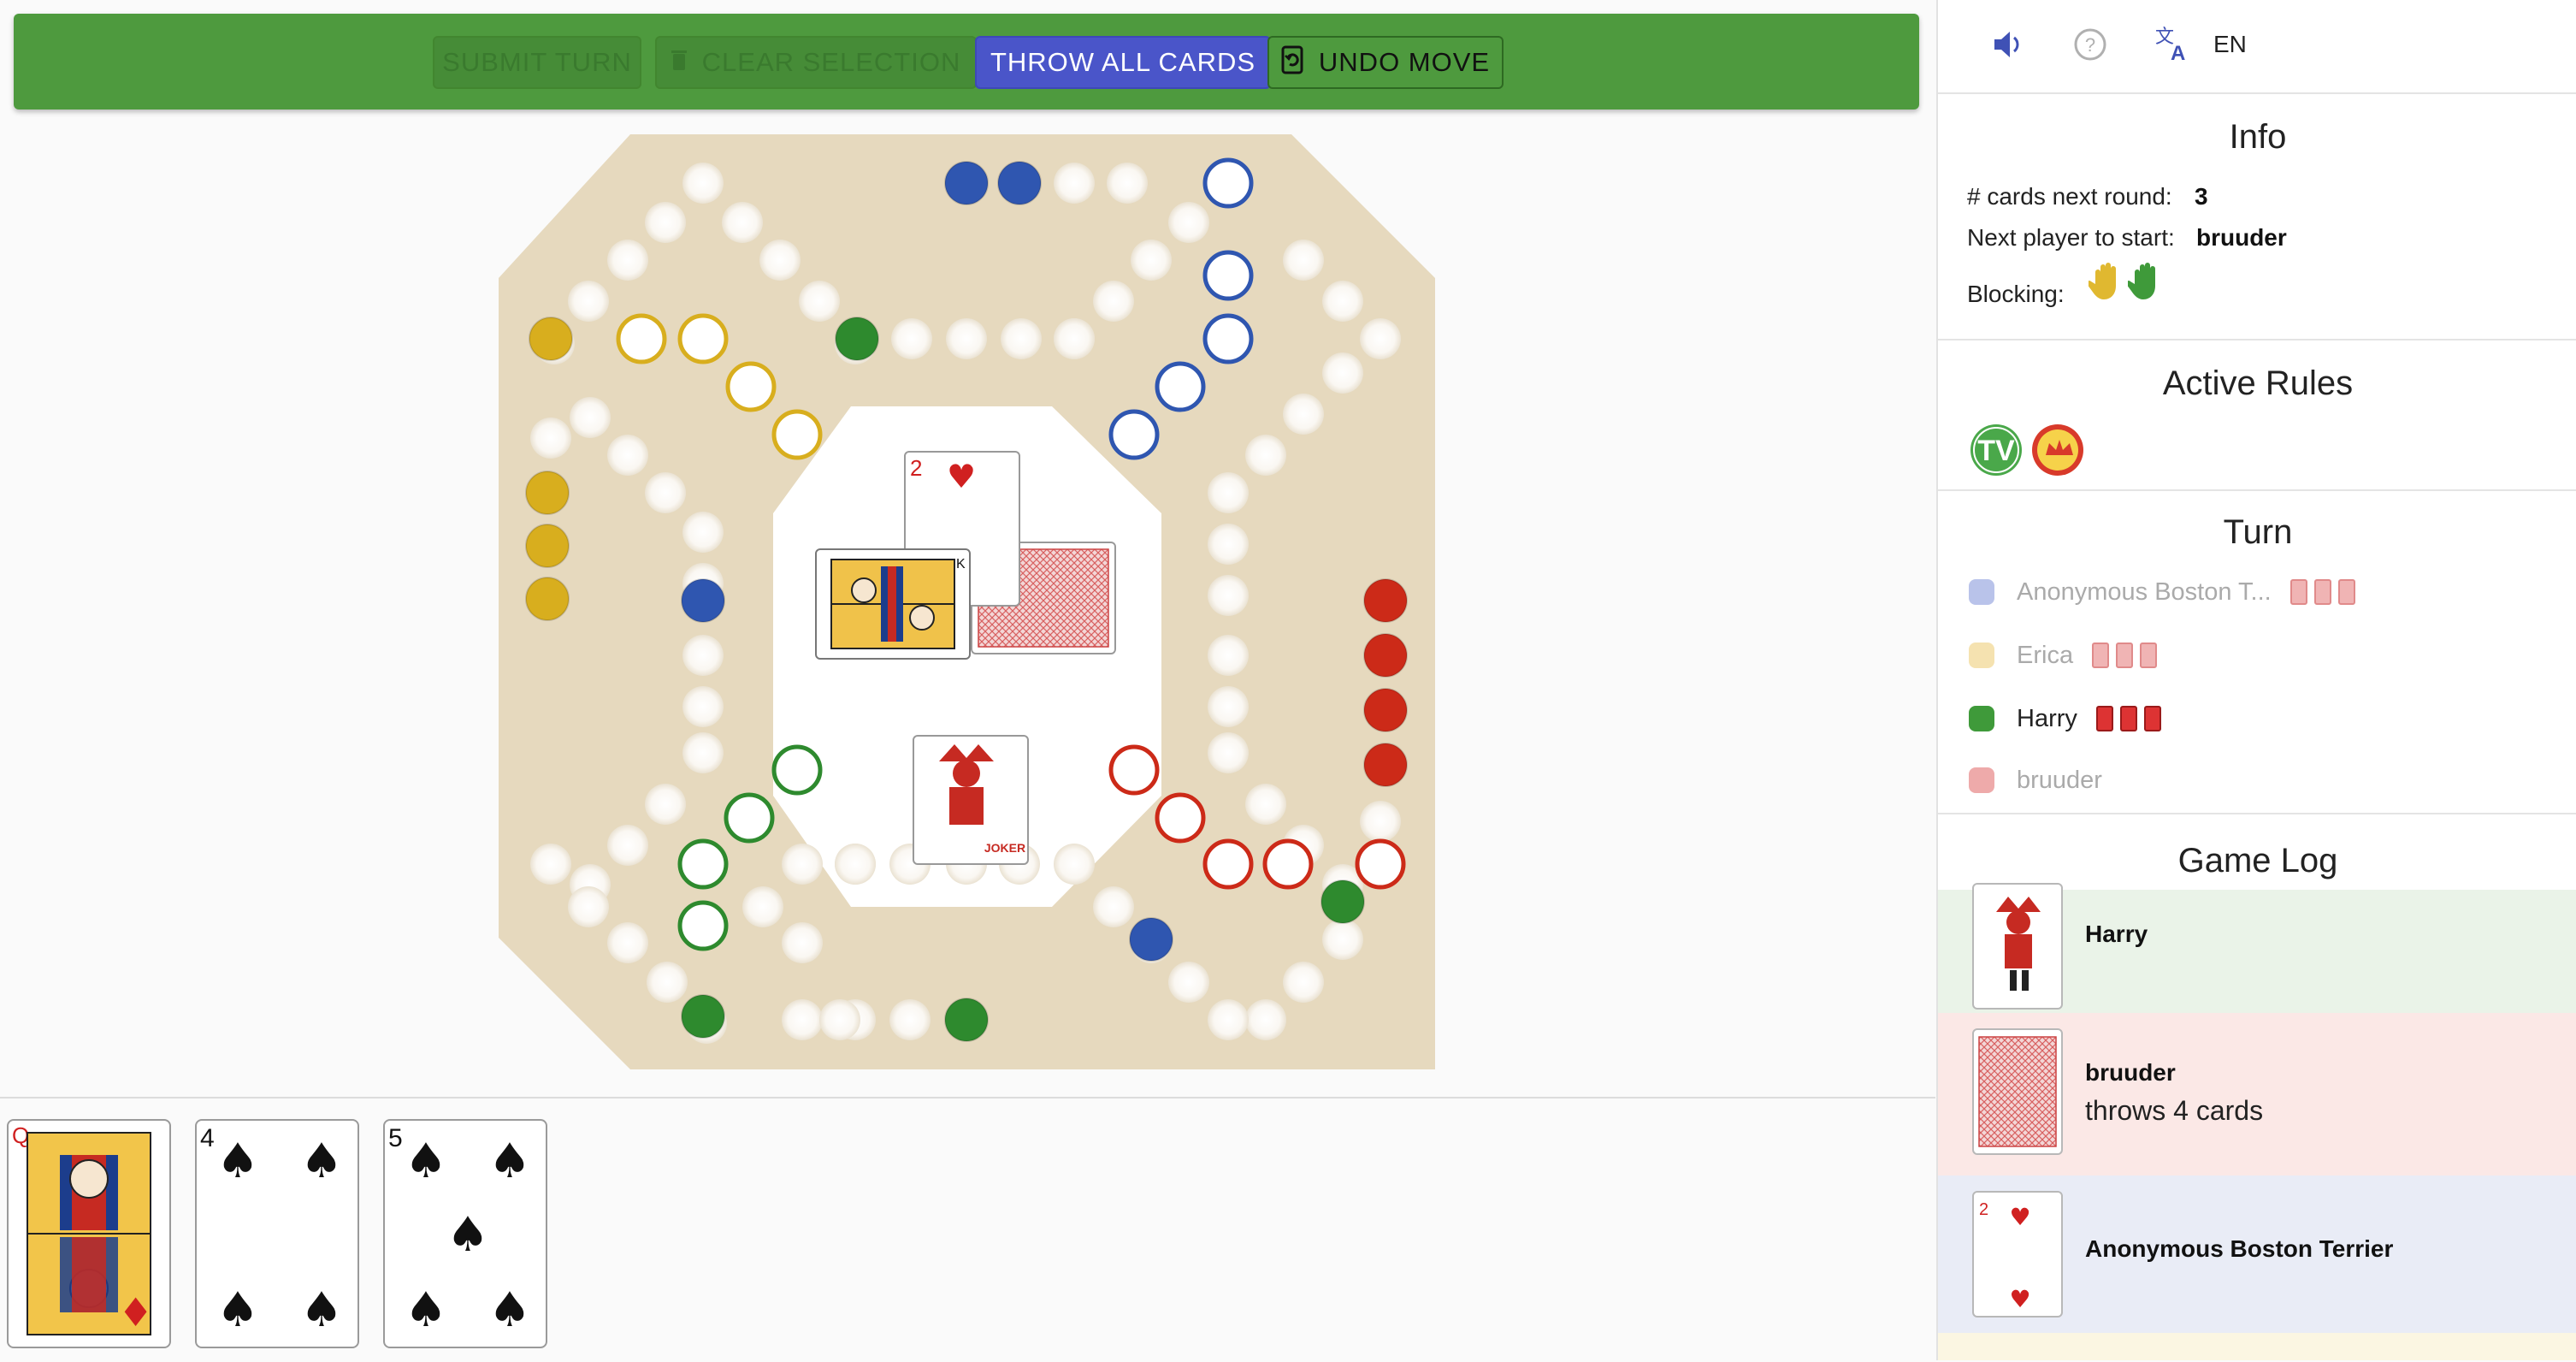 This screenshot has width=2576, height=1362. I want to click on tv-rule-icon: TV, so click(1997, 452).